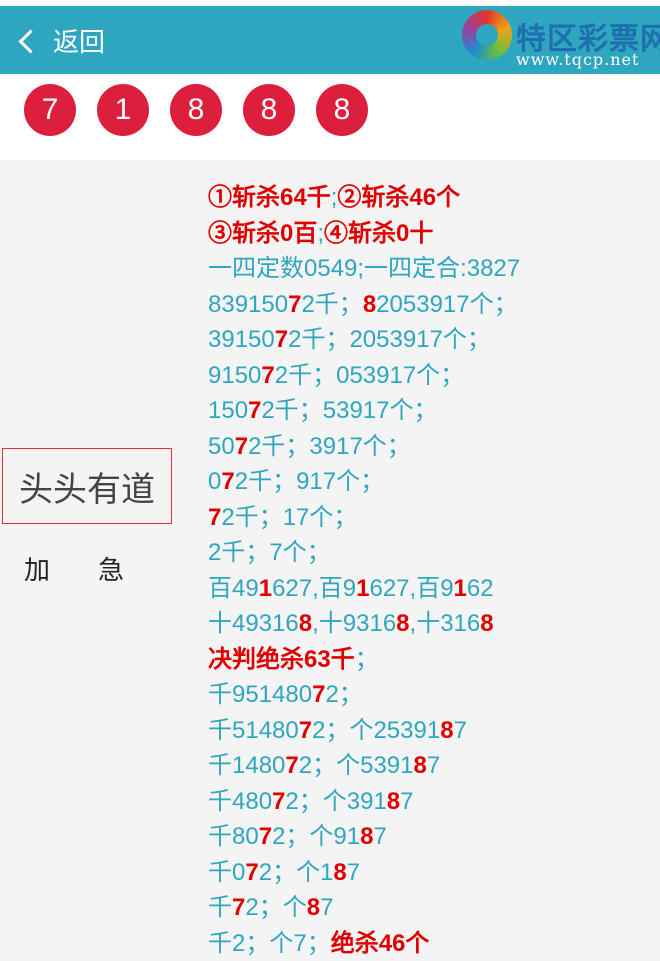 This screenshot has width=660, height=961. Describe the element at coordinates (343, 694) in the screenshot. I see `line-text: 2；` at that location.